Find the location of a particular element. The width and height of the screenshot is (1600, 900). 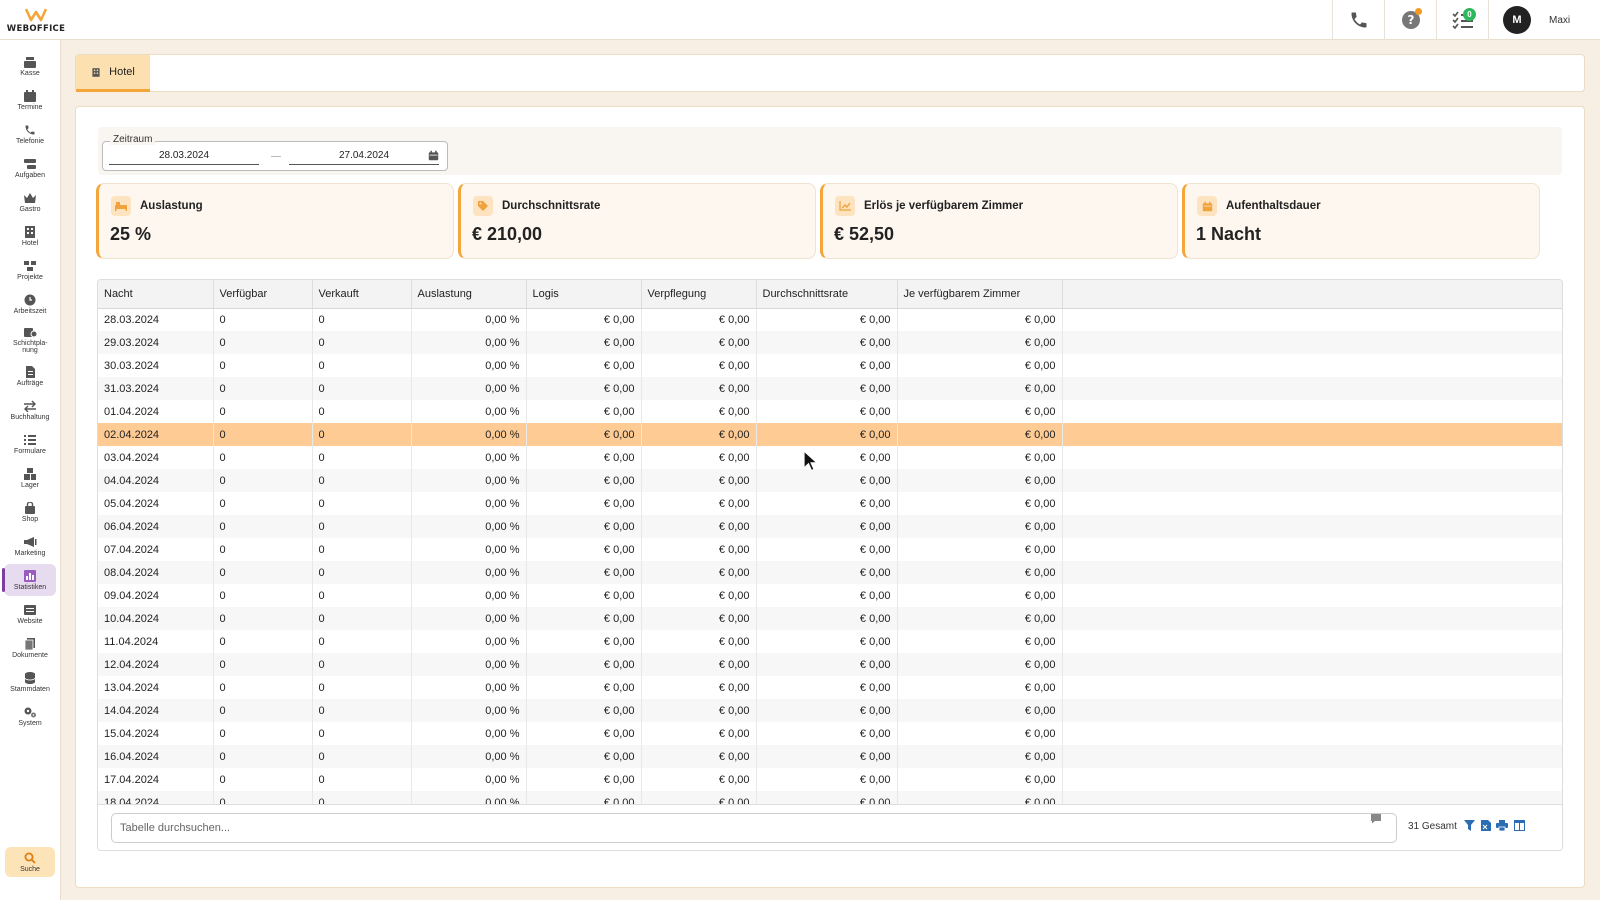

sidebar-item-label: Website is located at coordinates (30, 621).